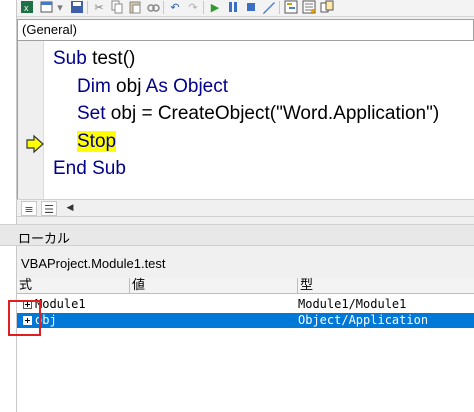  What do you see at coordinates (215, 7) in the screenshot?
I see `run-icon: ▶` at bounding box center [215, 7].